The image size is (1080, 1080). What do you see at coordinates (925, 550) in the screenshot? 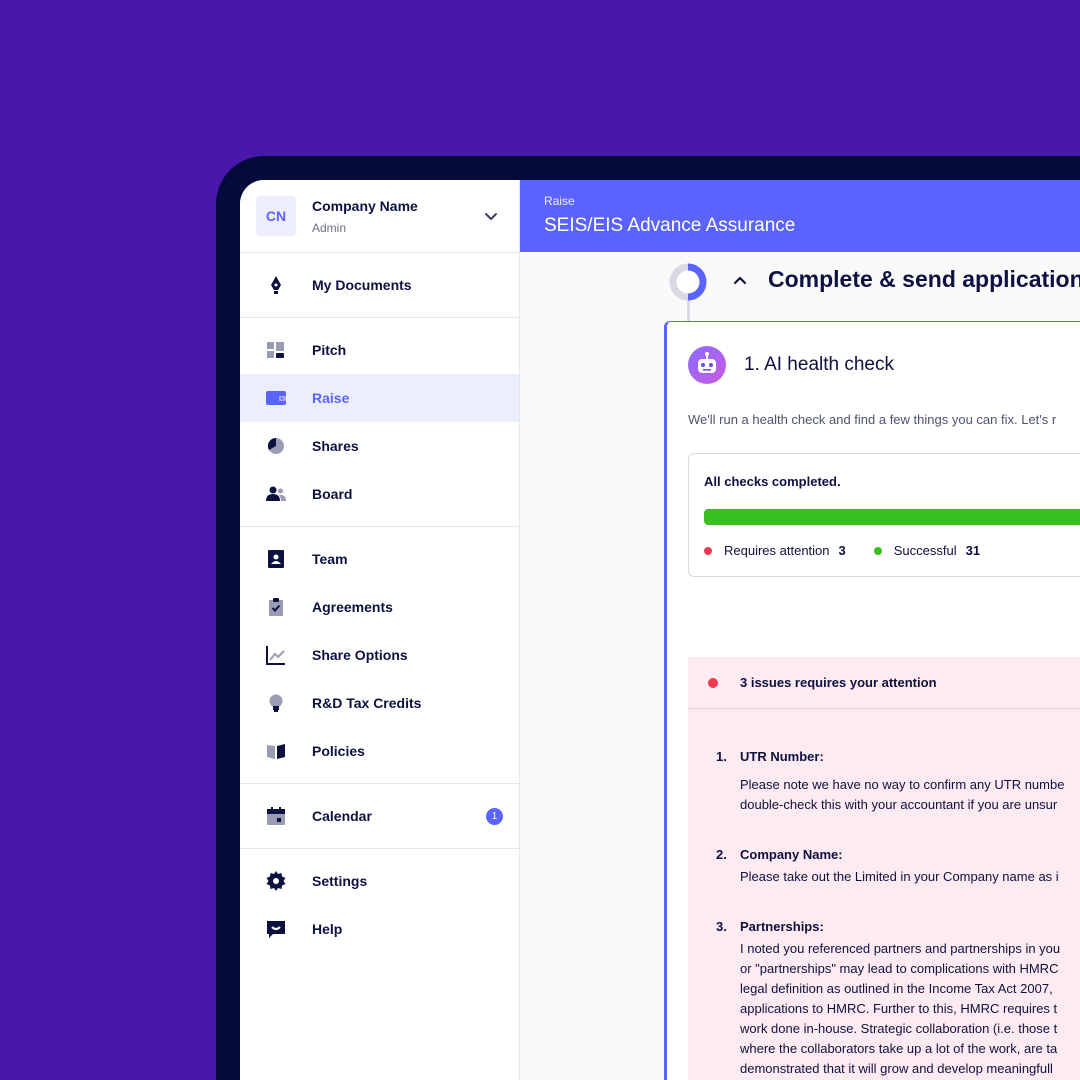
I see `success-label: Successful` at bounding box center [925, 550].